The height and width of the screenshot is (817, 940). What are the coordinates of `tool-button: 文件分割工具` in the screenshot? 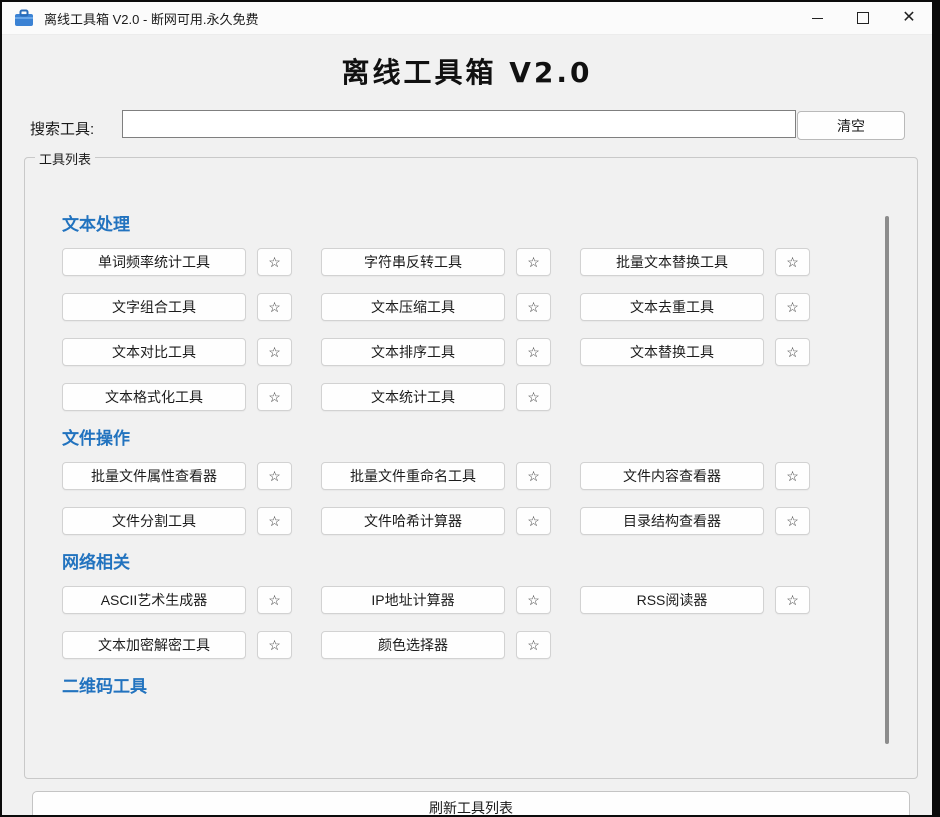 It's located at (154, 521).